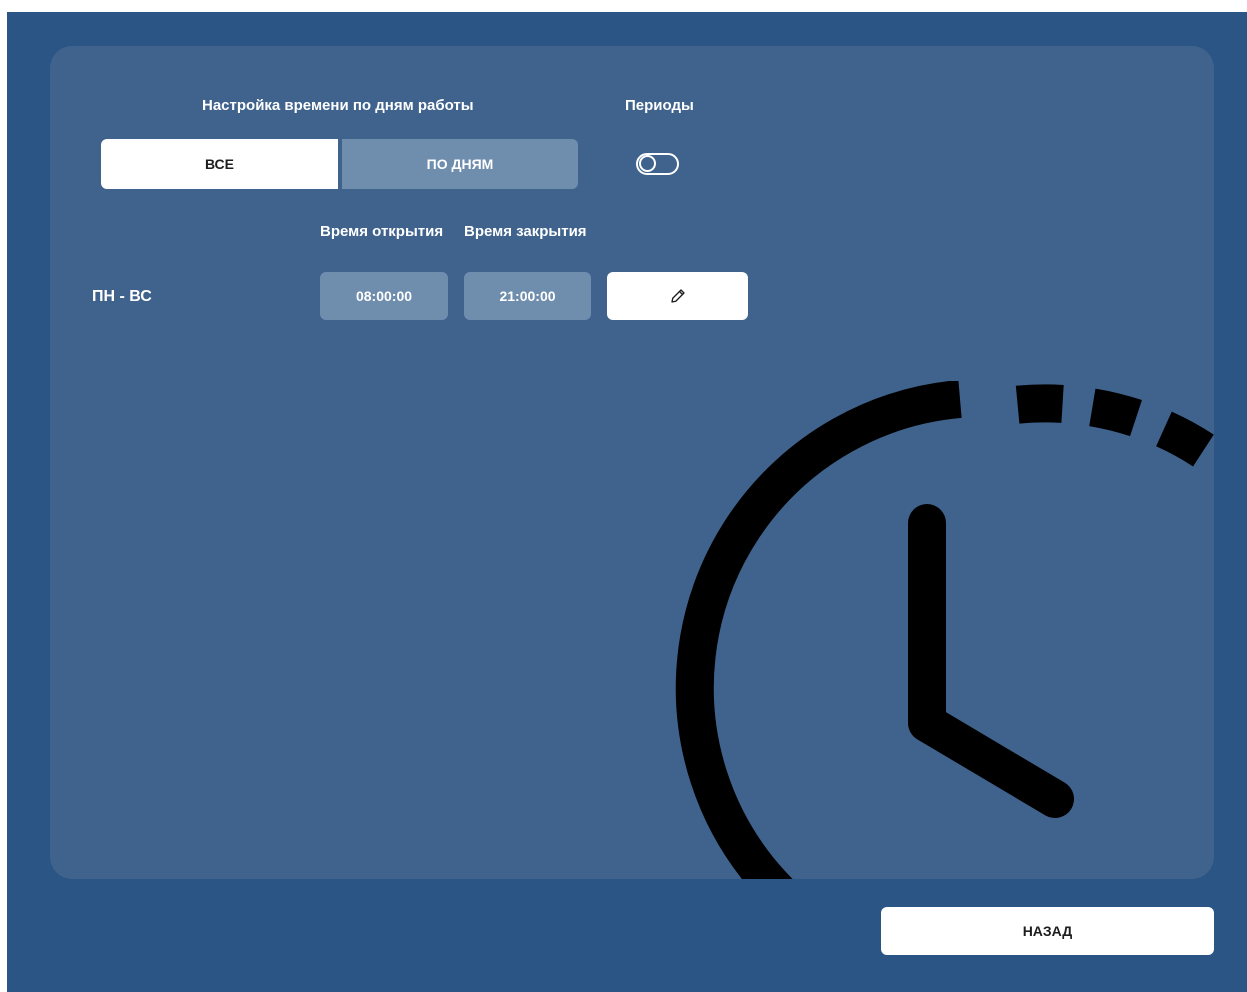  What do you see at coordinates (384, 296) in the screenshot?
I see `open-time-field: 08:00:00` at bounding box center [384, 296].